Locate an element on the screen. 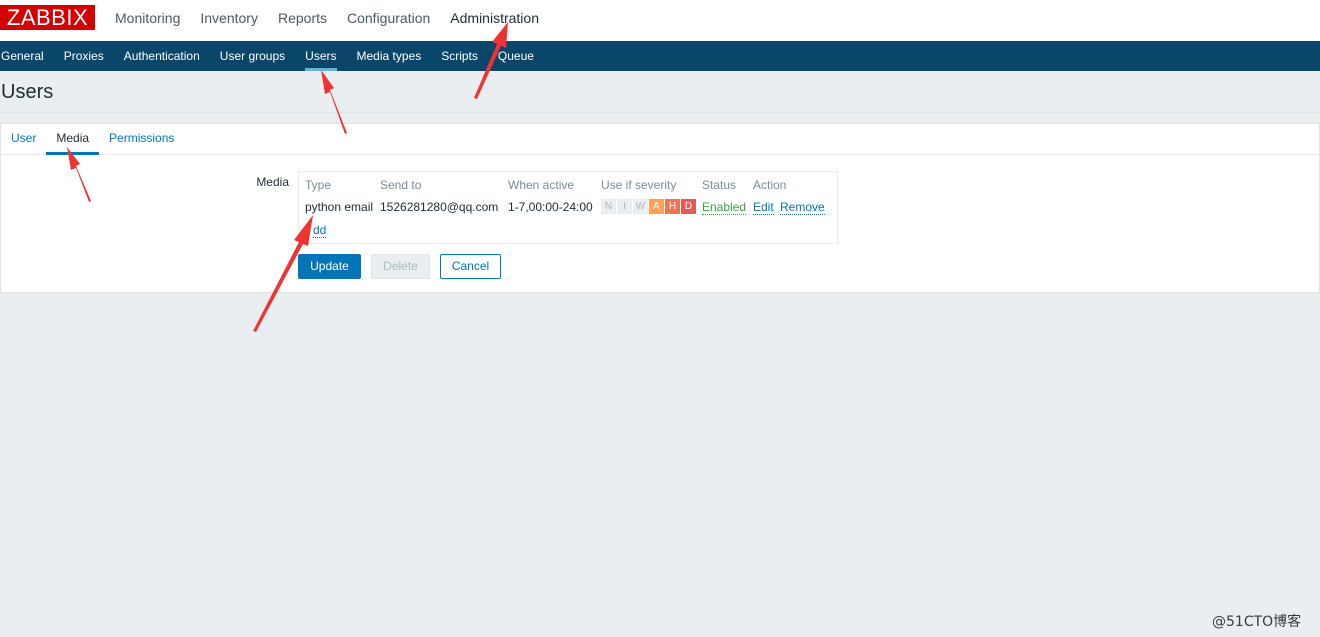 This screenshot has width=1320, height=637. cancel-button: Cancel is located at coordinates (470, 266).